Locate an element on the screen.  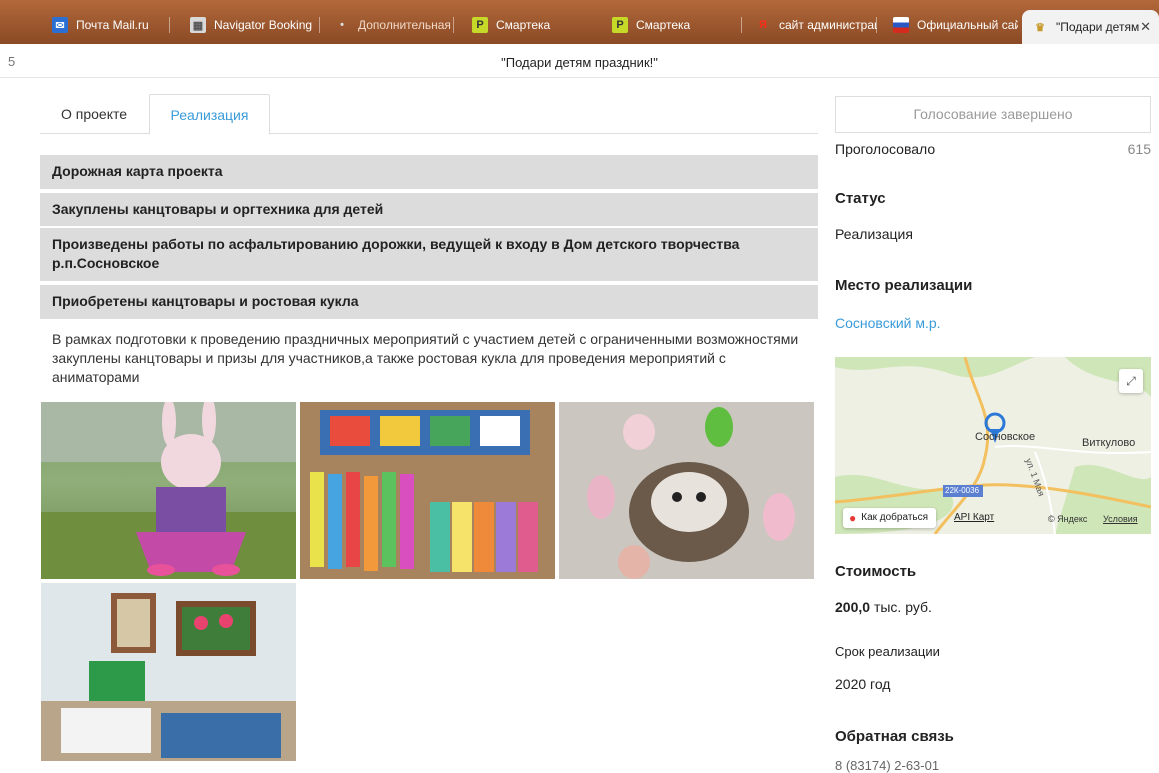
api-maps-link: API Карт is located at coordinates (974, 517).